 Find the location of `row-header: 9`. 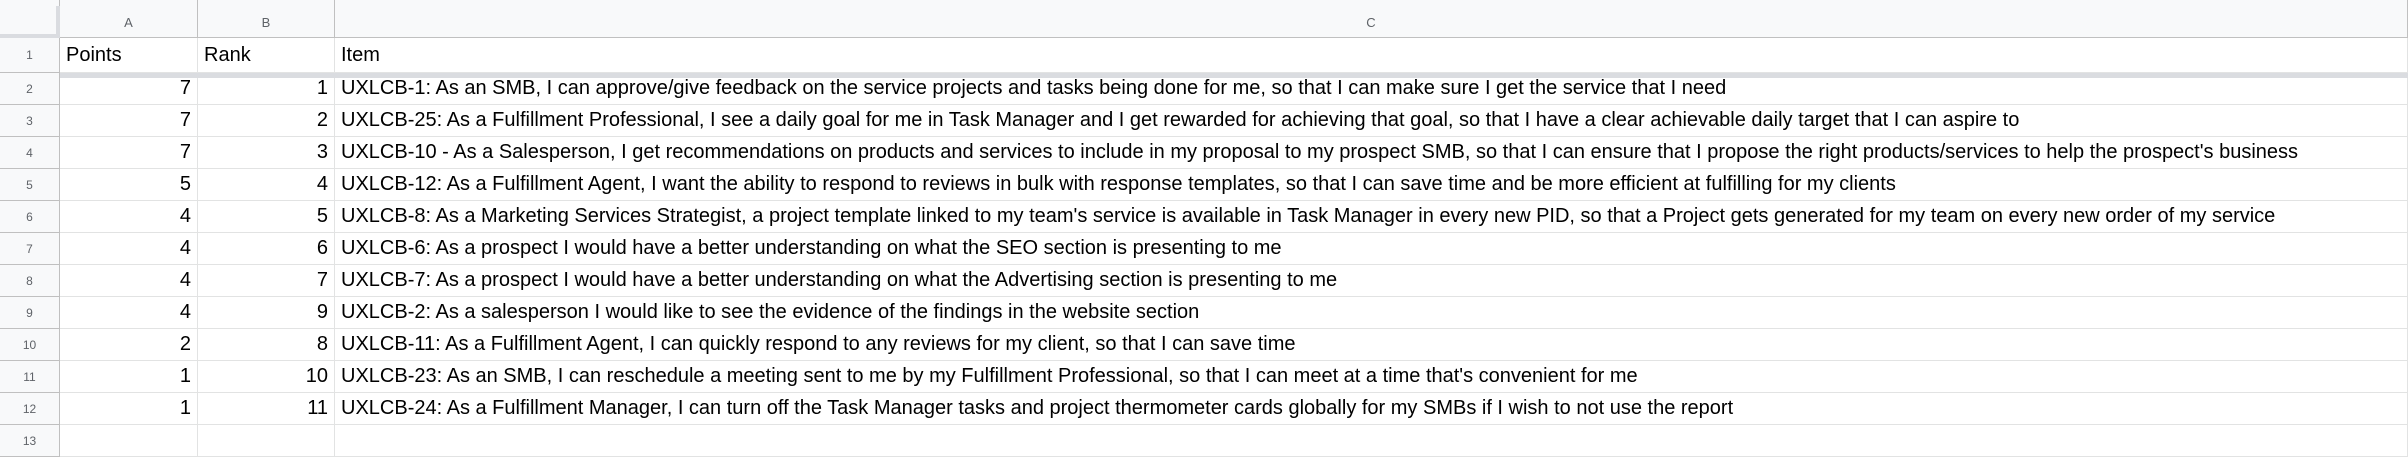

row-header: 9 is located at coordinates (30, 313).